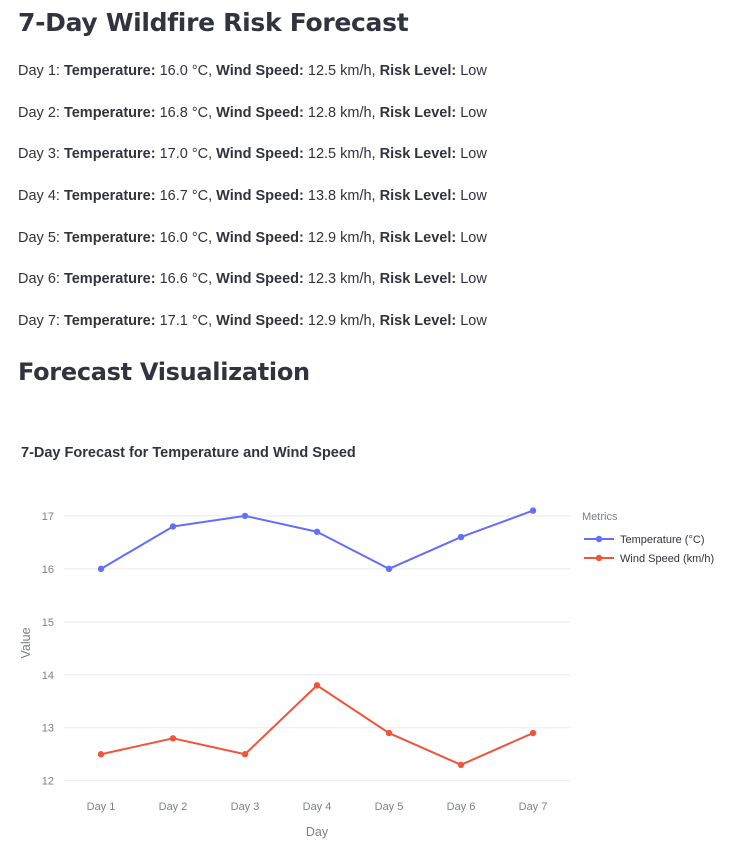  Describe the element at coordinates (245, 807) in the screenshot. I see `x-tick-label: Day 3` at that location.